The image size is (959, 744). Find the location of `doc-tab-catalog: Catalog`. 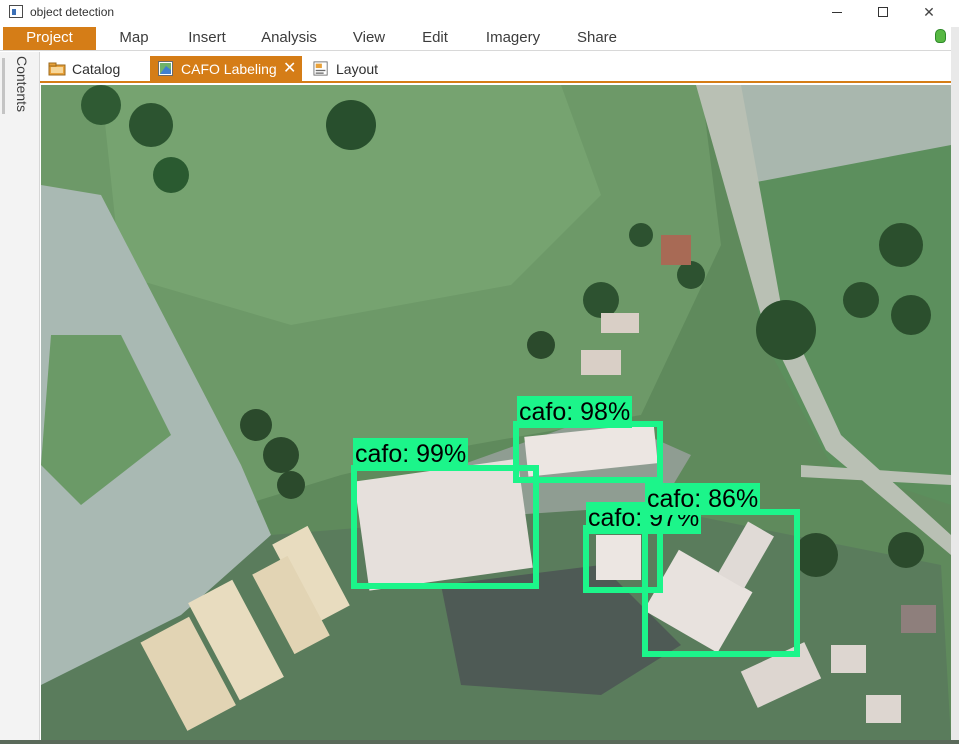

doc-tab-catalog: Catalog is located at coordinates (95, 70).